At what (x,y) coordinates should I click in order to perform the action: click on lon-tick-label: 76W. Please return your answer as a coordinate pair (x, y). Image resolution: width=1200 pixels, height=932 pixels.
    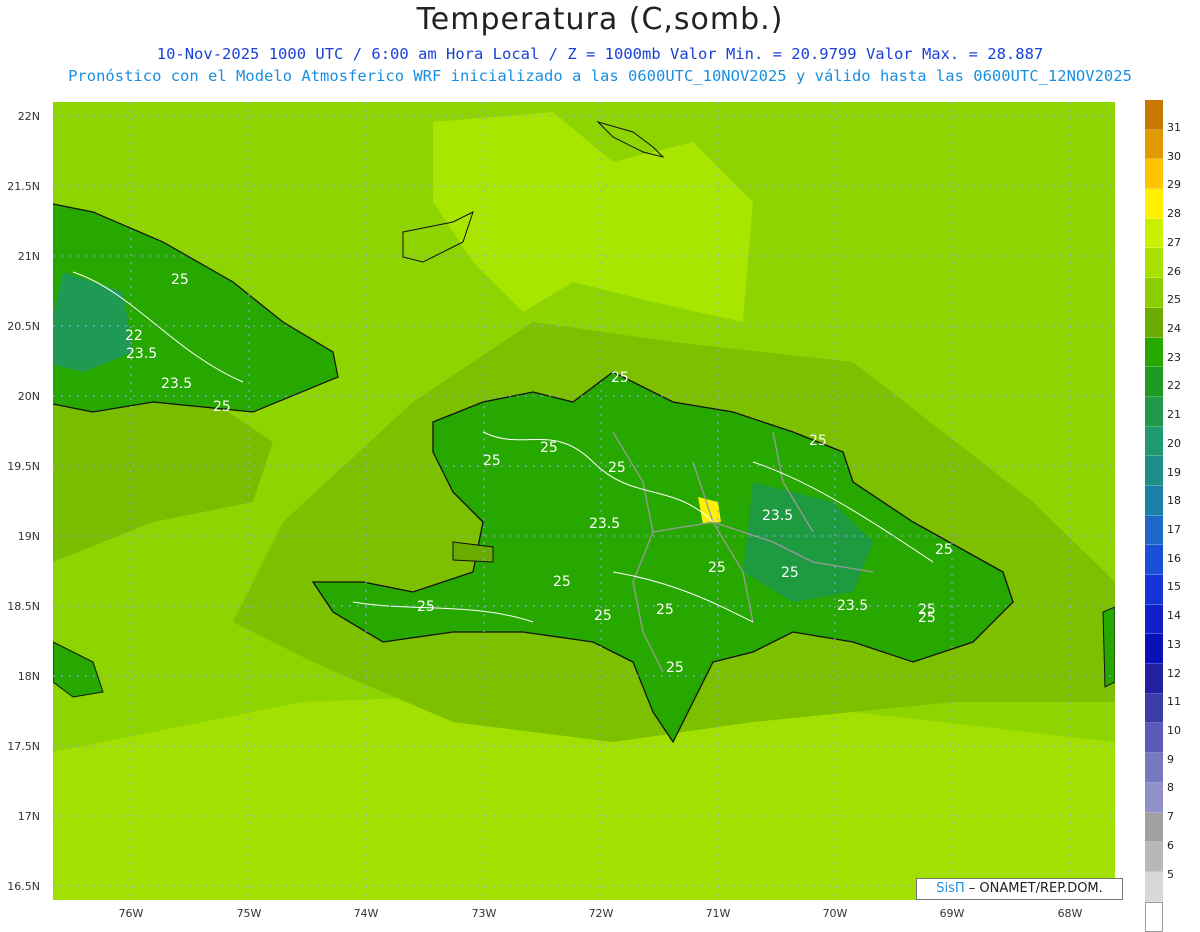
    Looking at the image, I should click on (131, 913).